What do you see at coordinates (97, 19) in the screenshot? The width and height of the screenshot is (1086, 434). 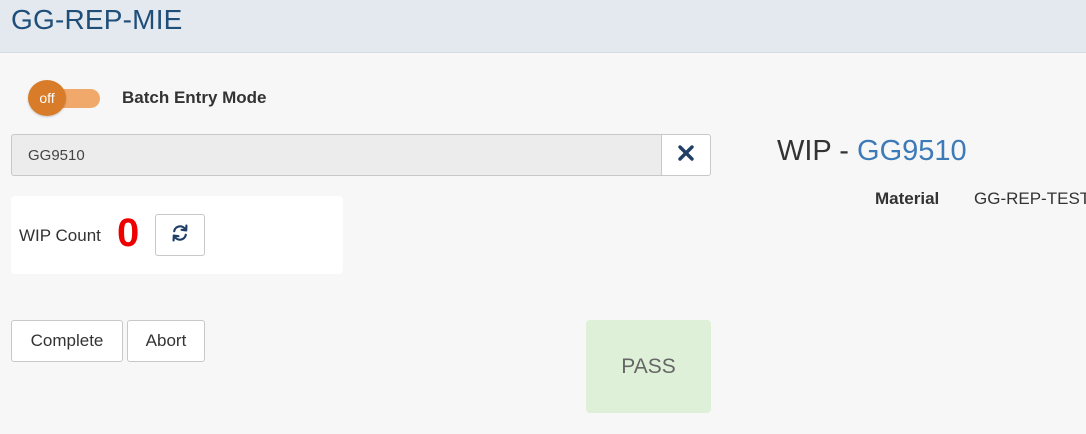 I see `page-title: GG-REP-MIE` at bounding box center [97, 19].